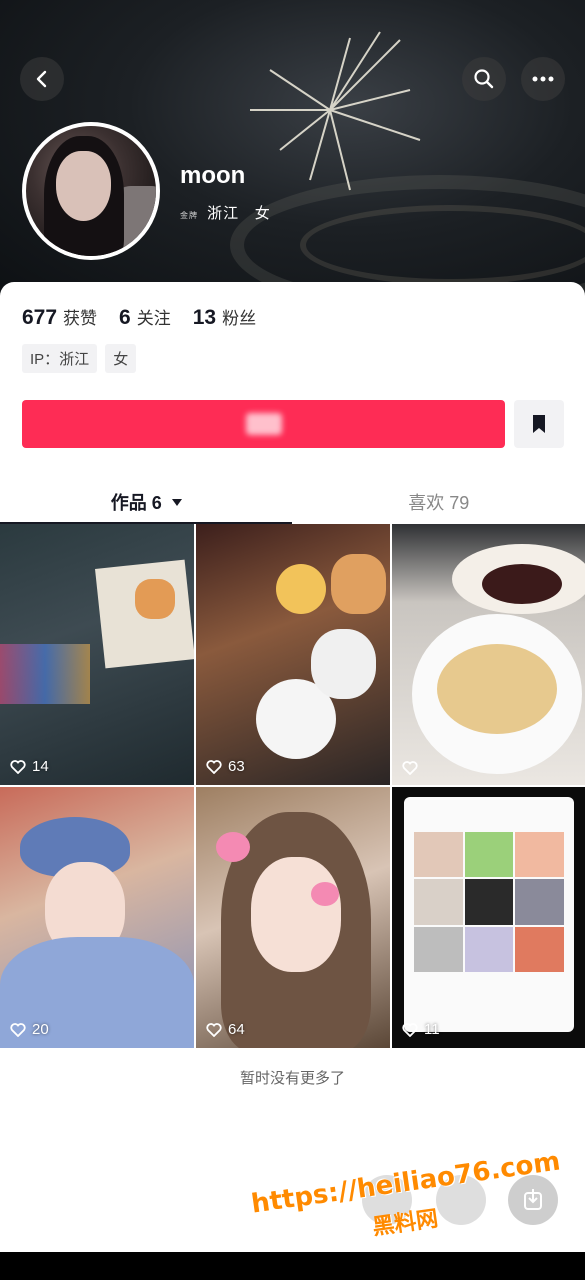 Image resolution: width=585 pixels, height=1280 pixels. I want to click on more-dots-icon, so click(543, 79).